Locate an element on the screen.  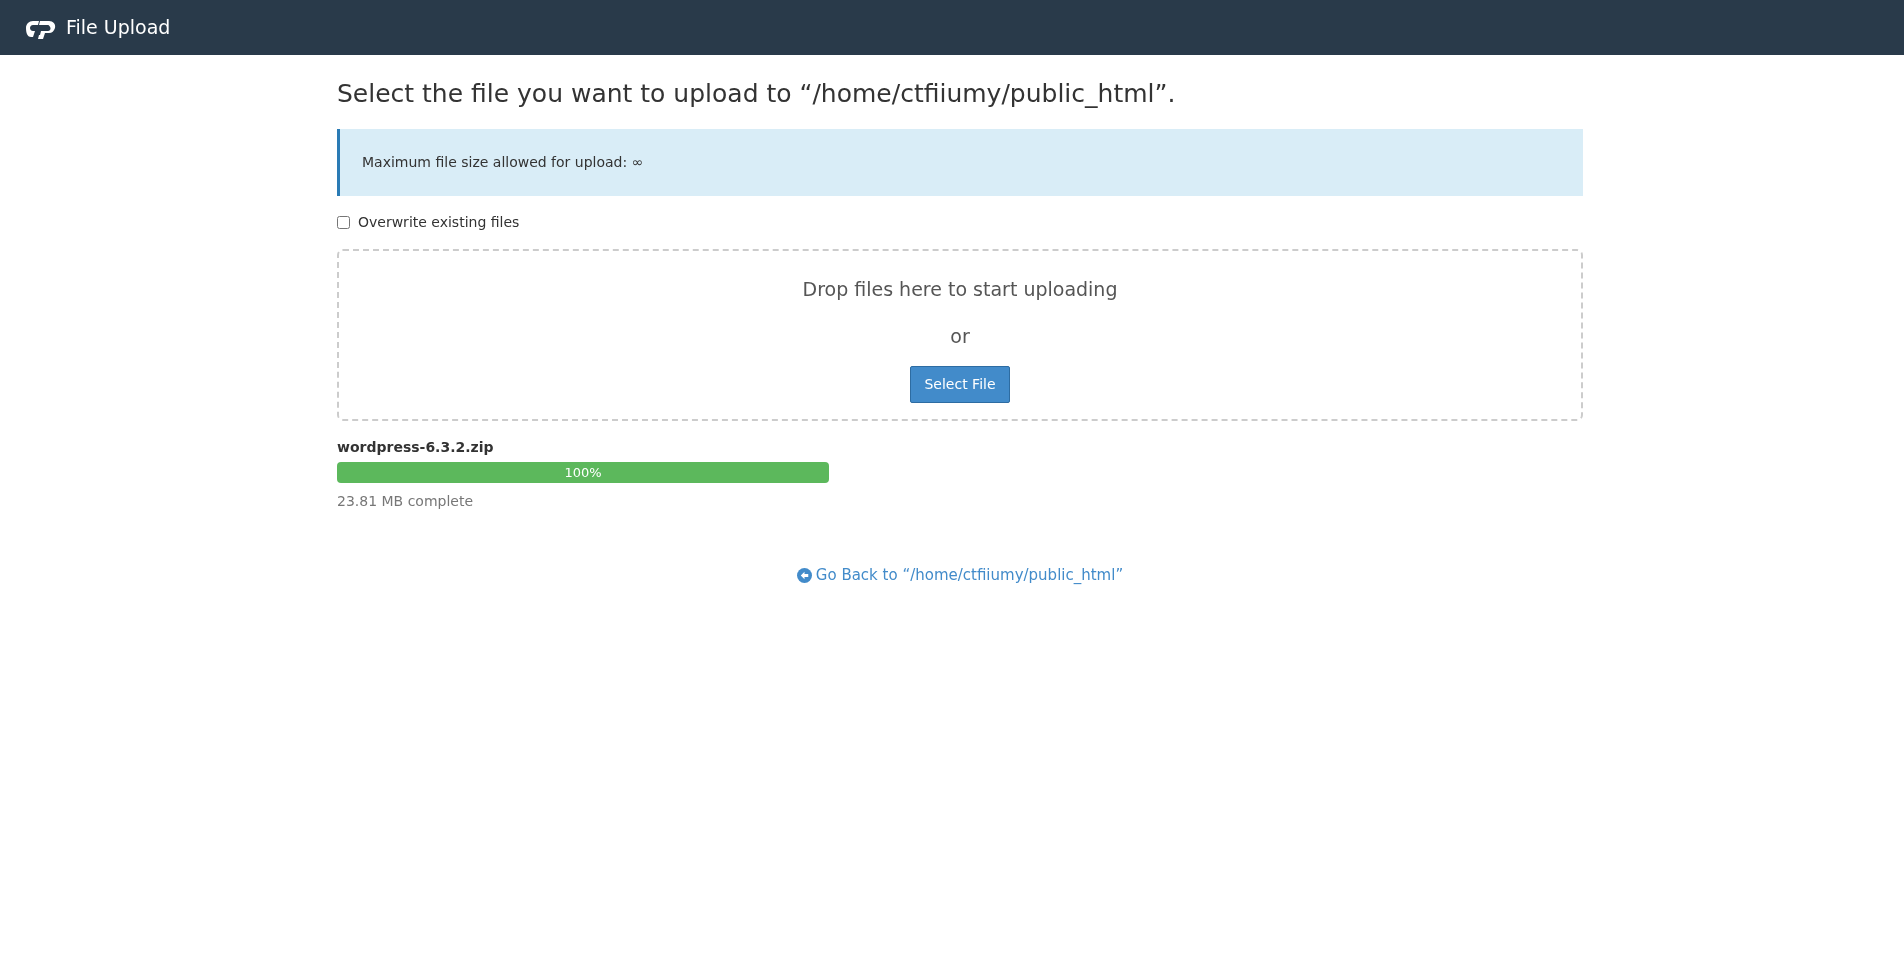
overwrite-checkbox is located at coordinates (343, 222).